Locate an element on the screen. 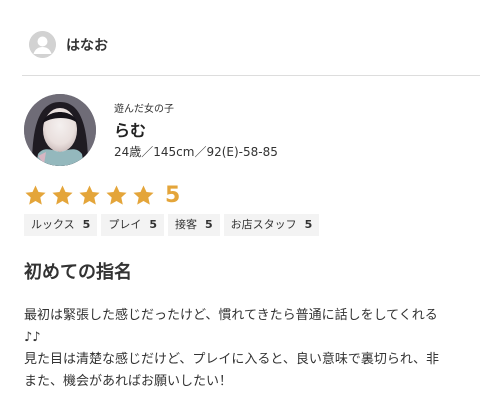  reviewer-name: はなお is located at coordinates (87, 45).